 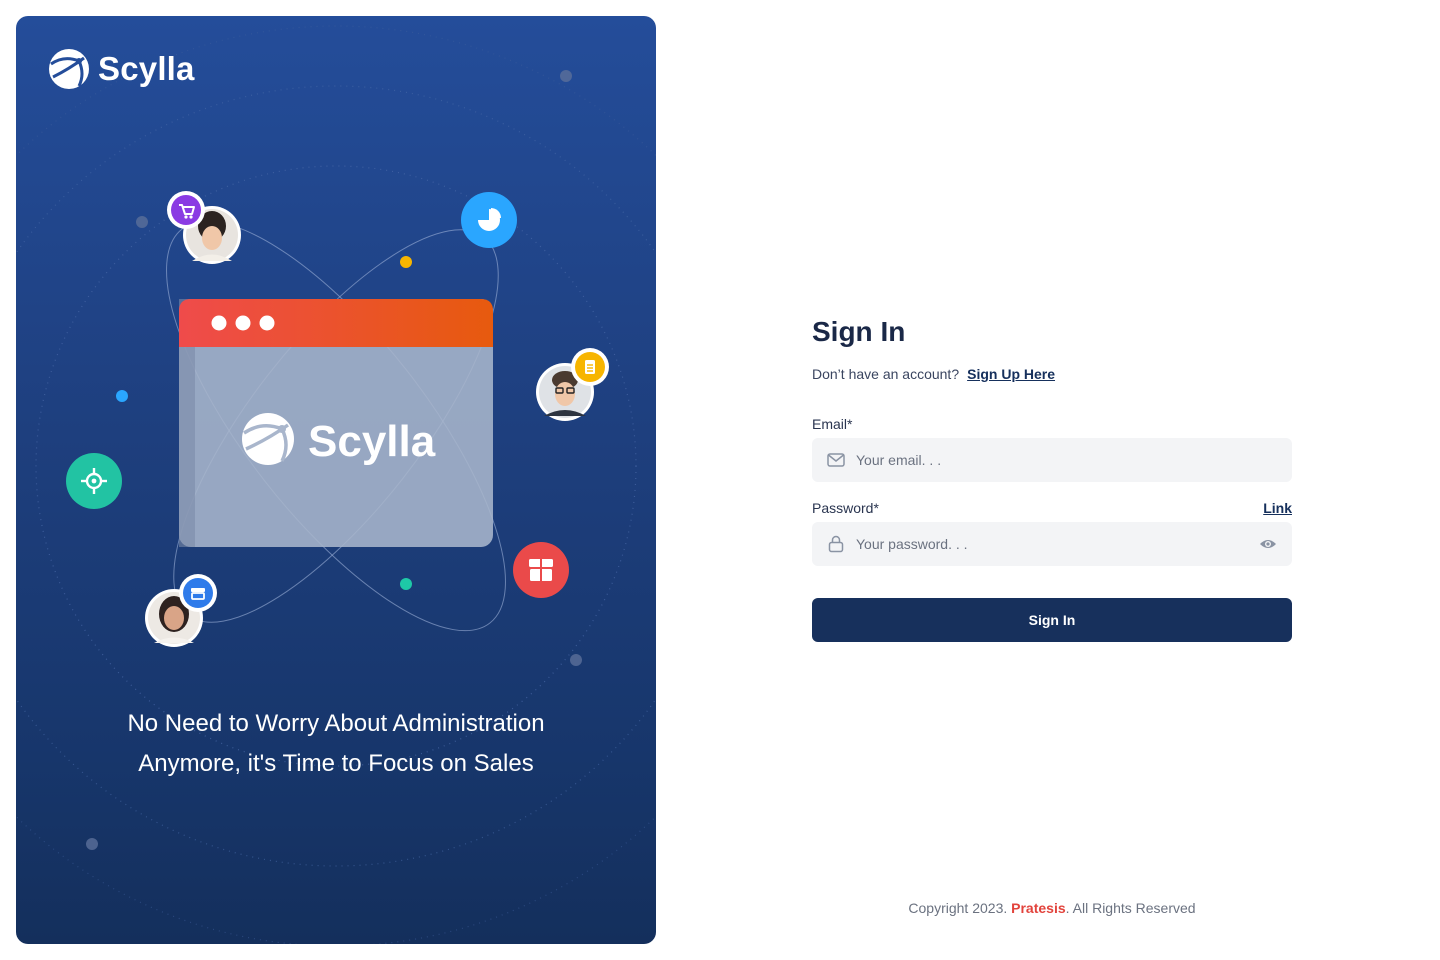 I want to click on window-logo-icon, so click(x=268, y=439).